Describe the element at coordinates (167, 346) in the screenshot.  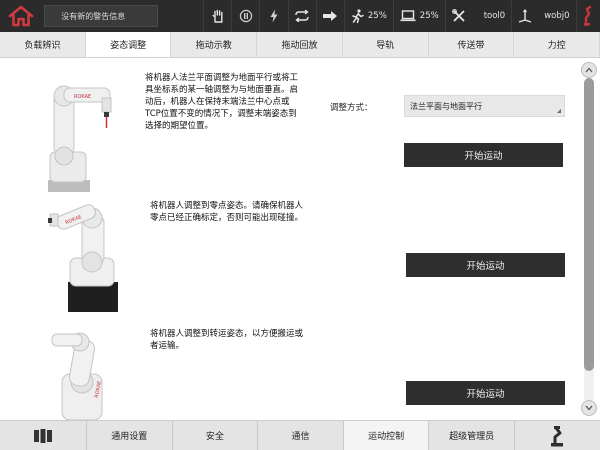
I see `description-line: 者运输。` at that location.